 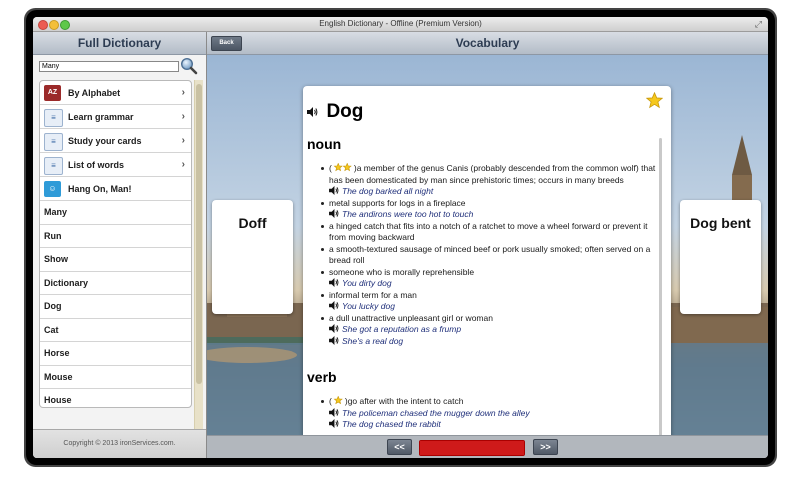 What do you see at coordinates (322, 377) in the screenshot?
I see `verb-heading: verb` at bounding box center [322, 377].